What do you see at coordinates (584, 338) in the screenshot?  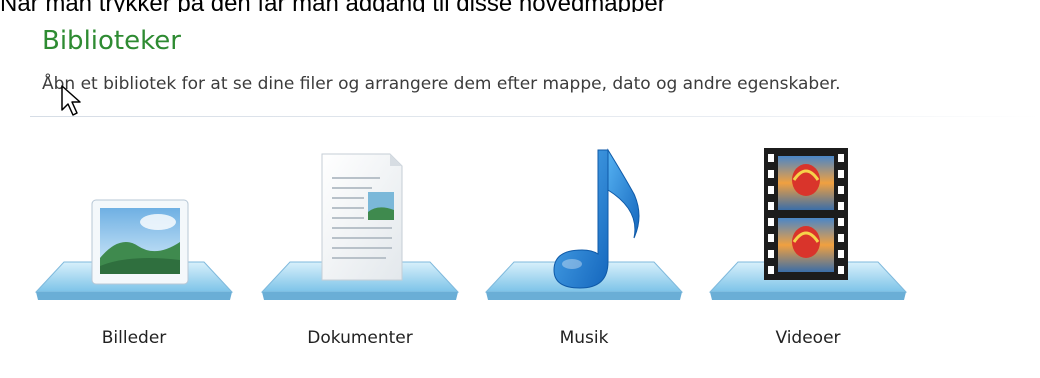 I see `library-label: Musik` at bounding box center [584, 338].